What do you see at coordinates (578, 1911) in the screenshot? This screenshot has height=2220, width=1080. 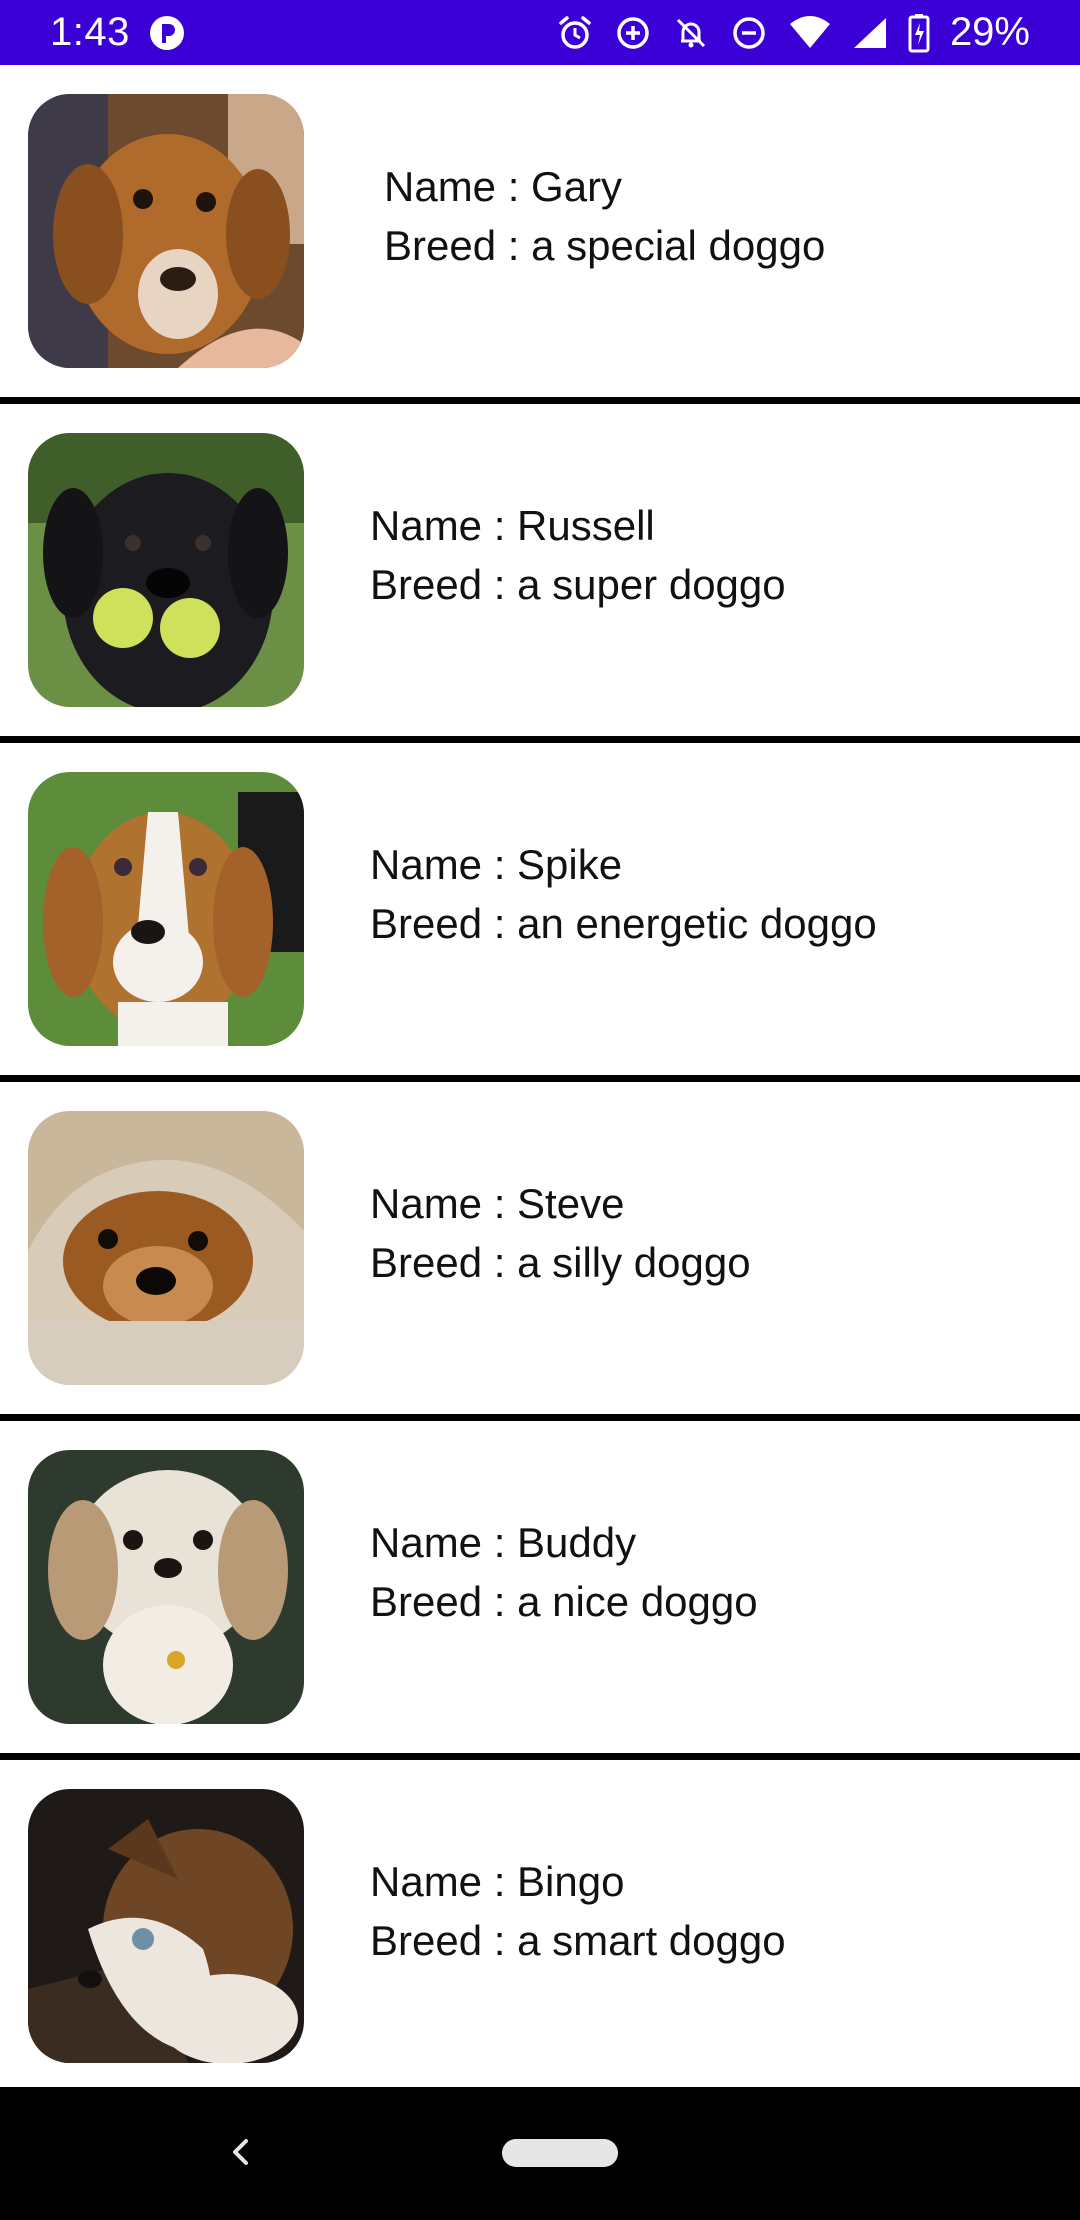 I see `dog-info: Name : Bingo Breed : a smart doggo` at bounding box center [578, 1911].